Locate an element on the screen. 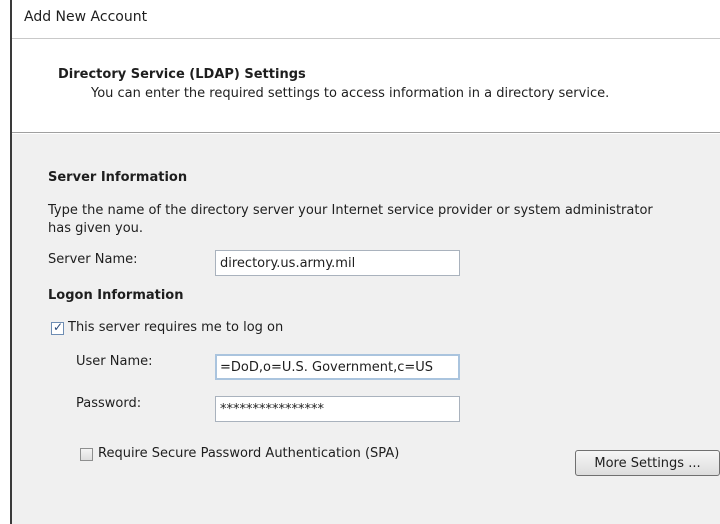  server-name-input: directory.us.army.mil is located at coordinates (337, 263).